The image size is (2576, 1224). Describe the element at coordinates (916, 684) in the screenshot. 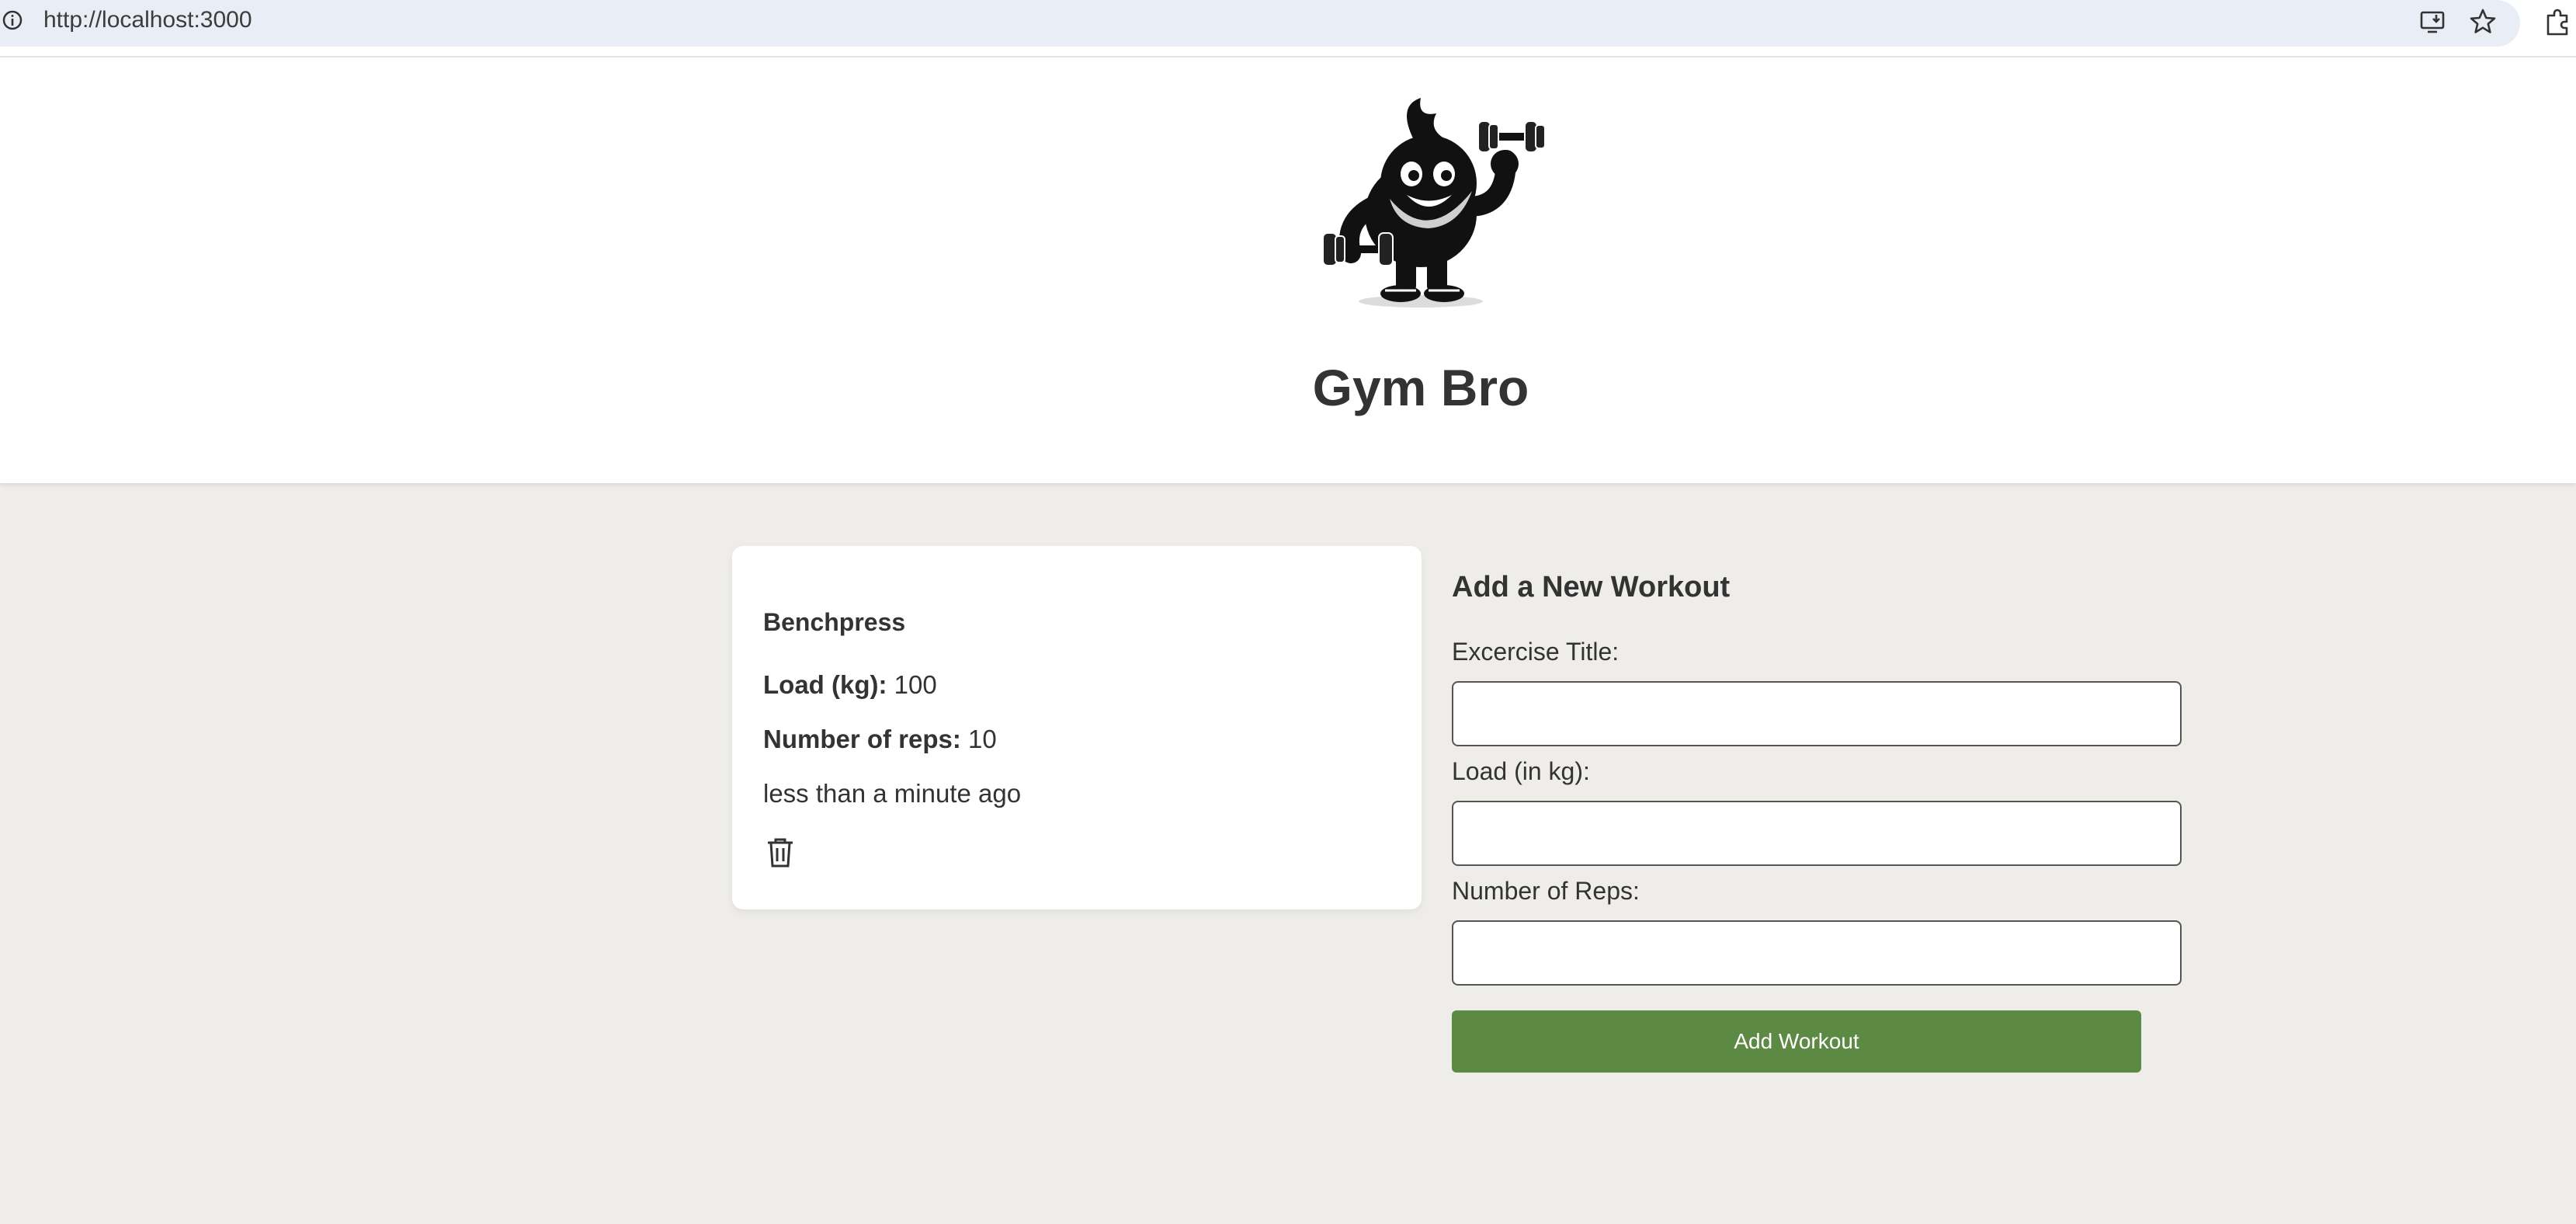

I see `workout-load-value: 100` at that location.